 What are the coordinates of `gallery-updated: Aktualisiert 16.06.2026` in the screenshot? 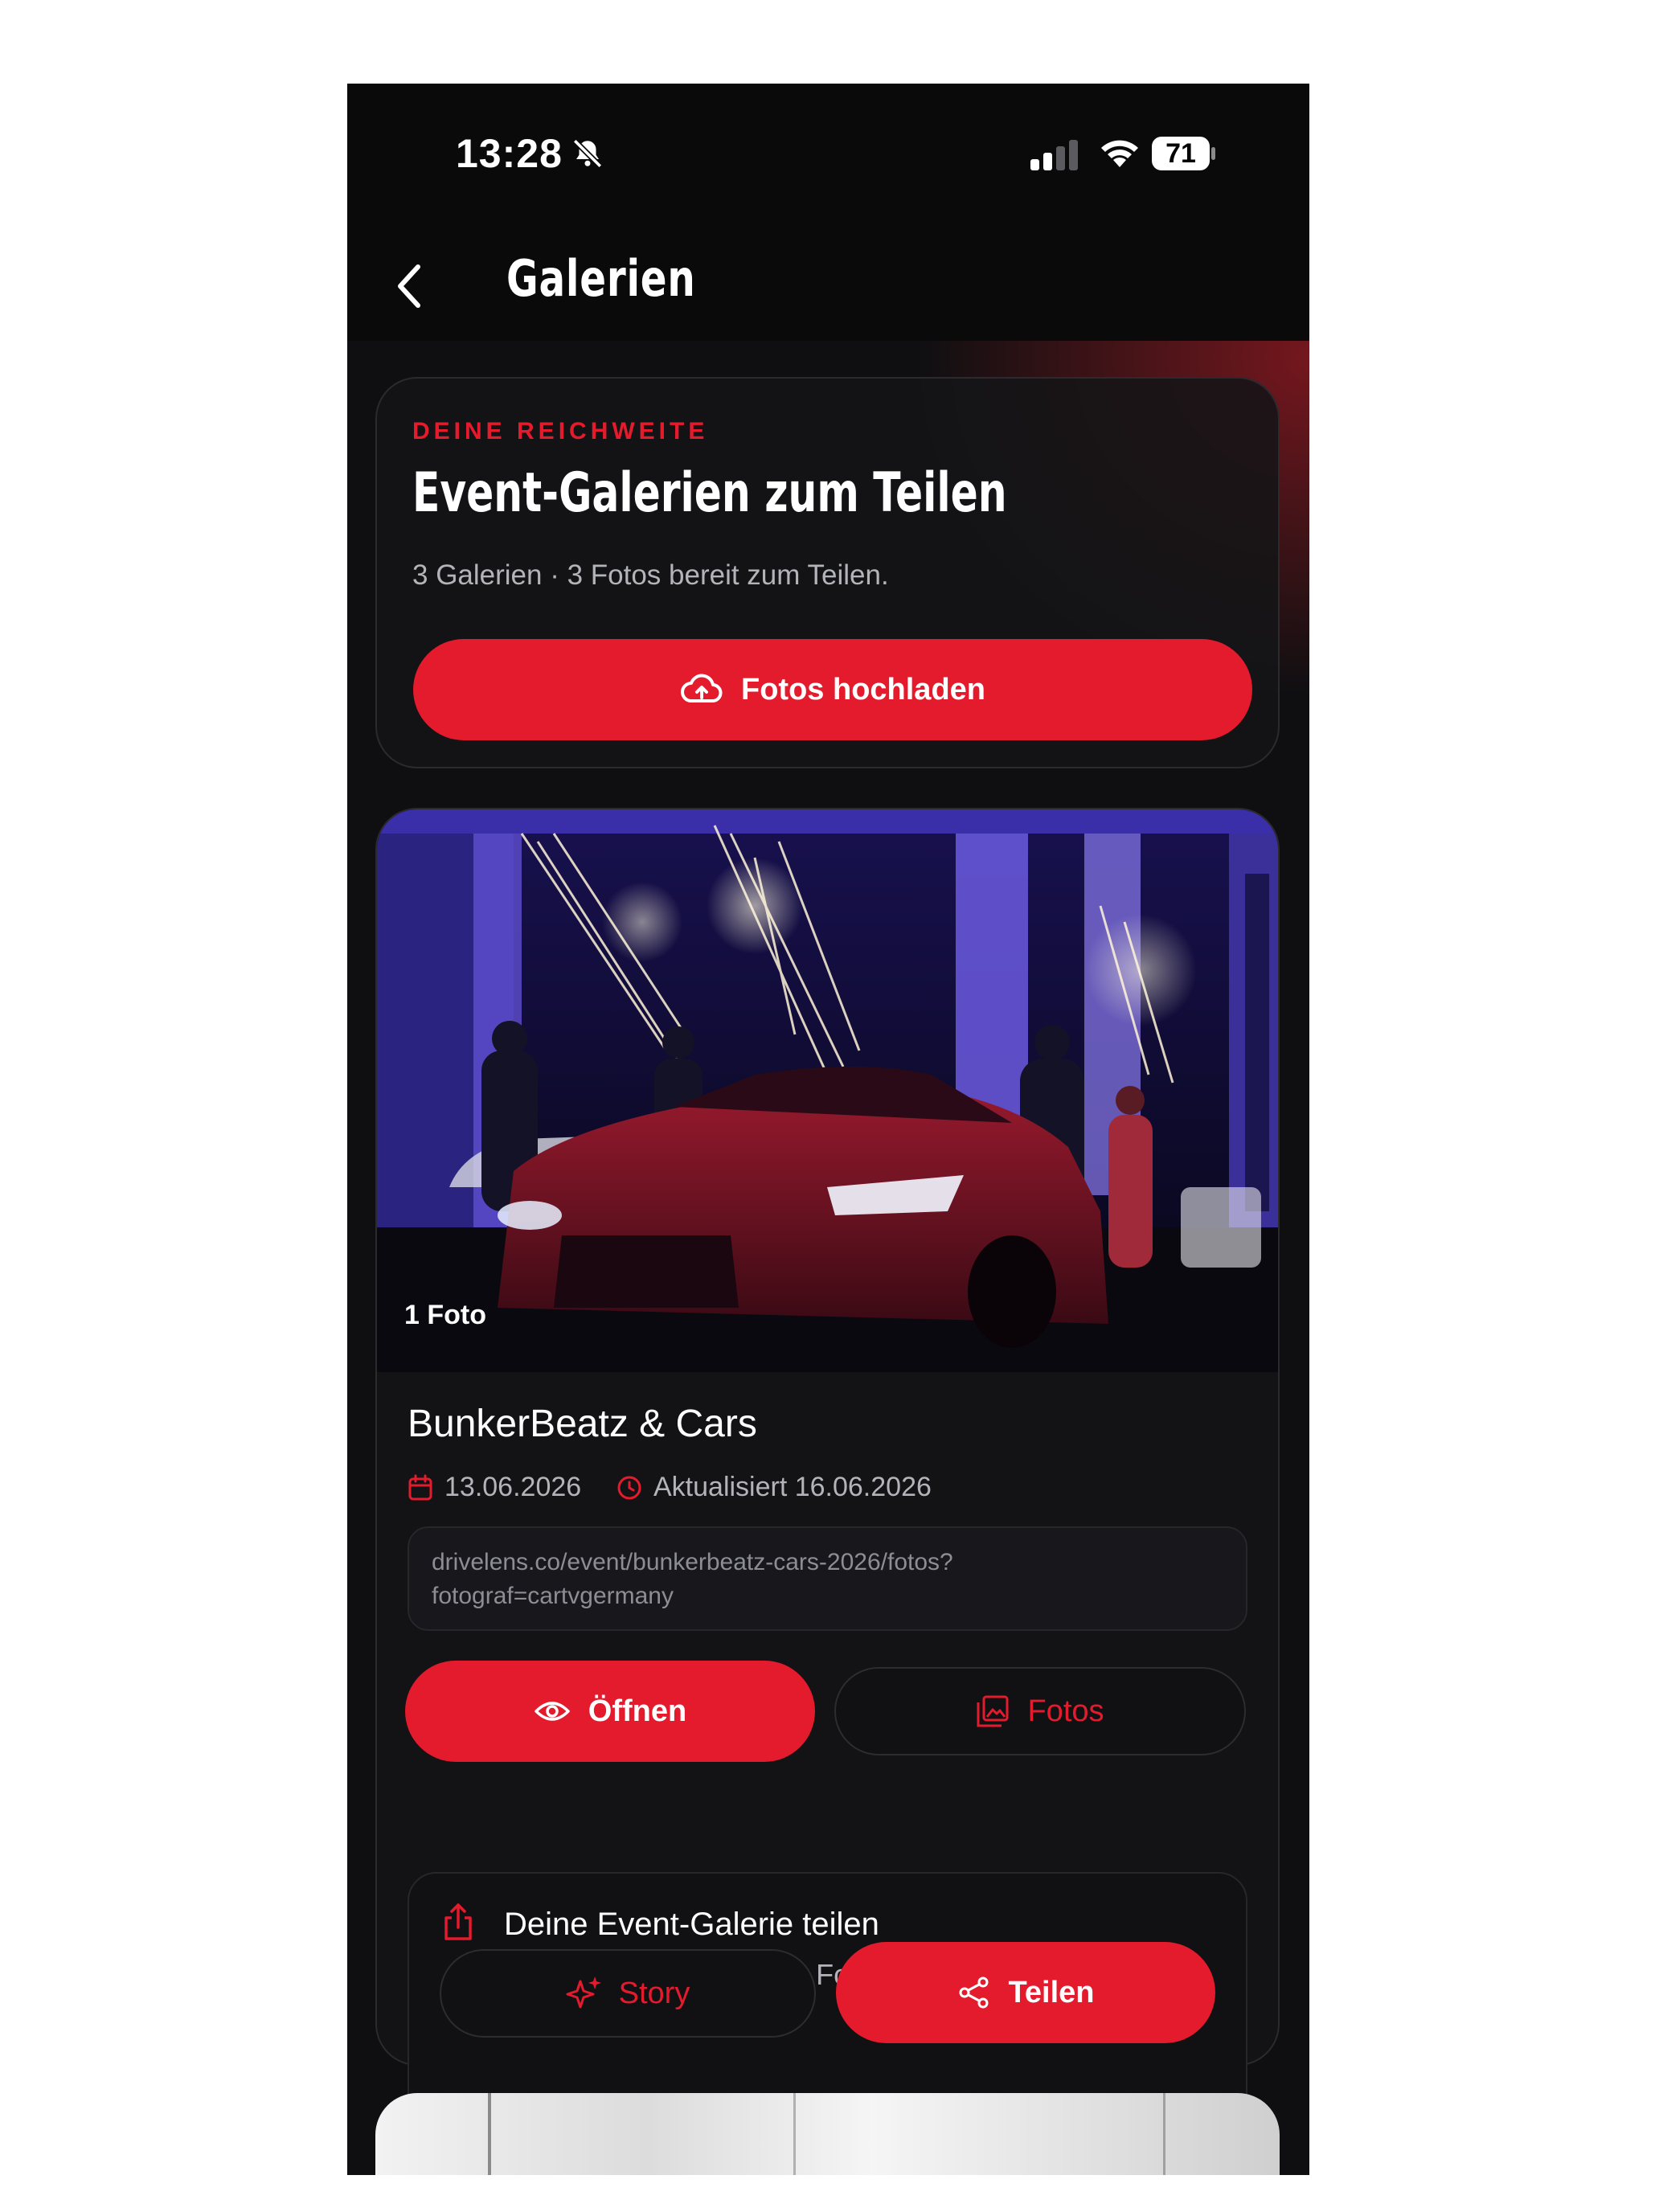 It's located at (774, 1487).